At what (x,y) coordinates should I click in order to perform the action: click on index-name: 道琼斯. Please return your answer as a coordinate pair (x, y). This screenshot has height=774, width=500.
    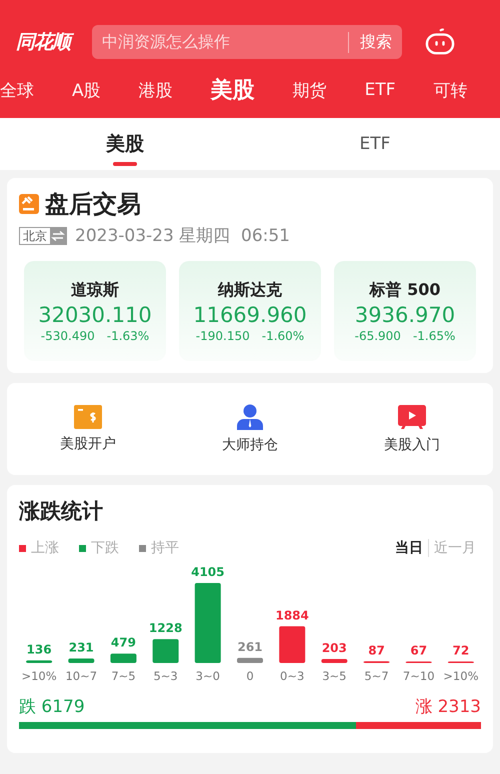
    Looking at the image, I should click on (95, 290).